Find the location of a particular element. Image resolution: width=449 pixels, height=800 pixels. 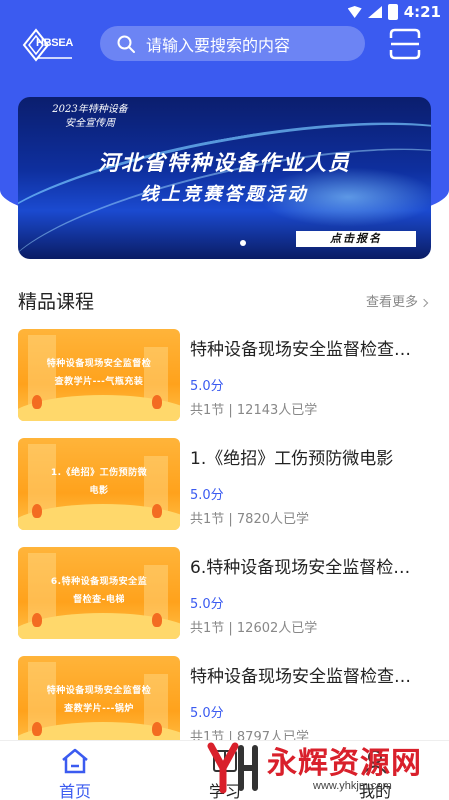

top-header: HBSEA 请输入要搜索的内容 is located at coordinates (224, 44).